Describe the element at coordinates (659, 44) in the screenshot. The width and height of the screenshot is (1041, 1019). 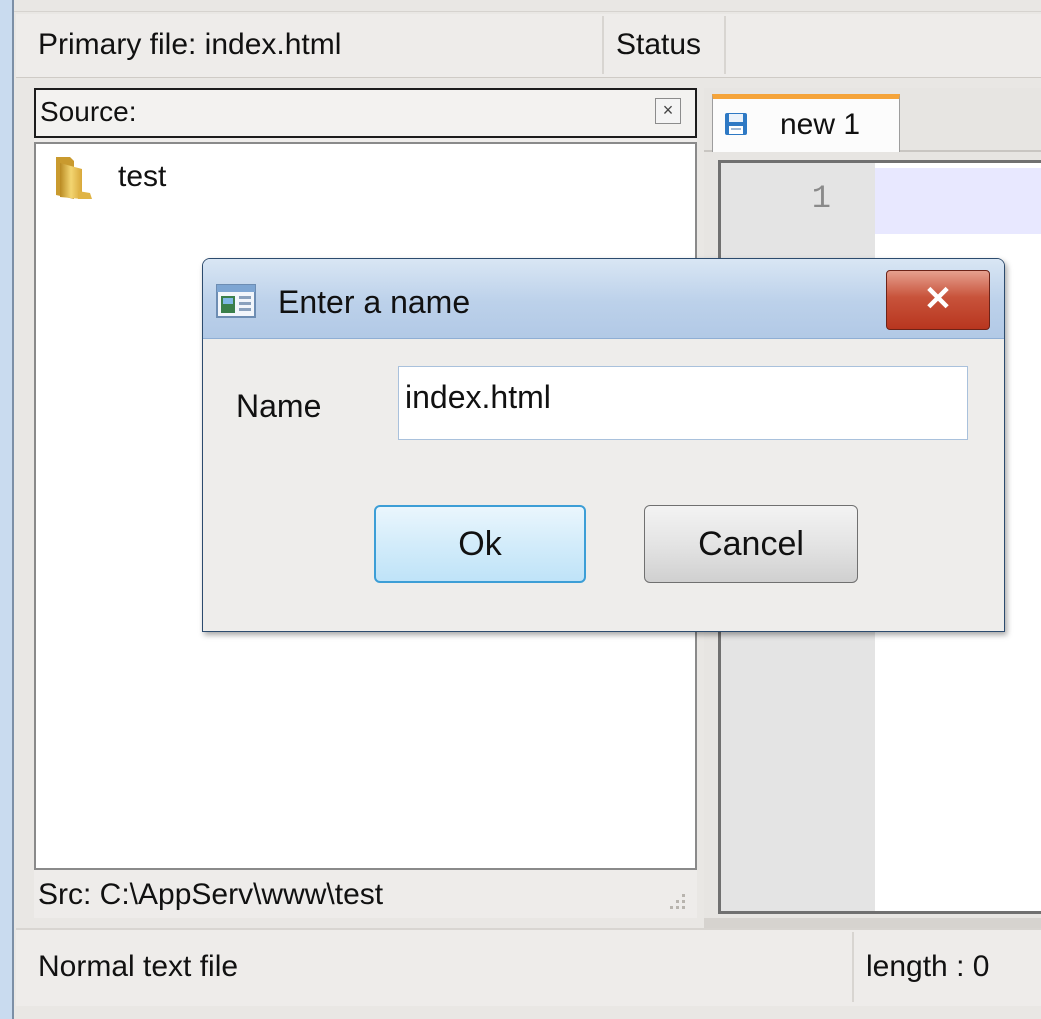
I see `status-label: Status` at that location.